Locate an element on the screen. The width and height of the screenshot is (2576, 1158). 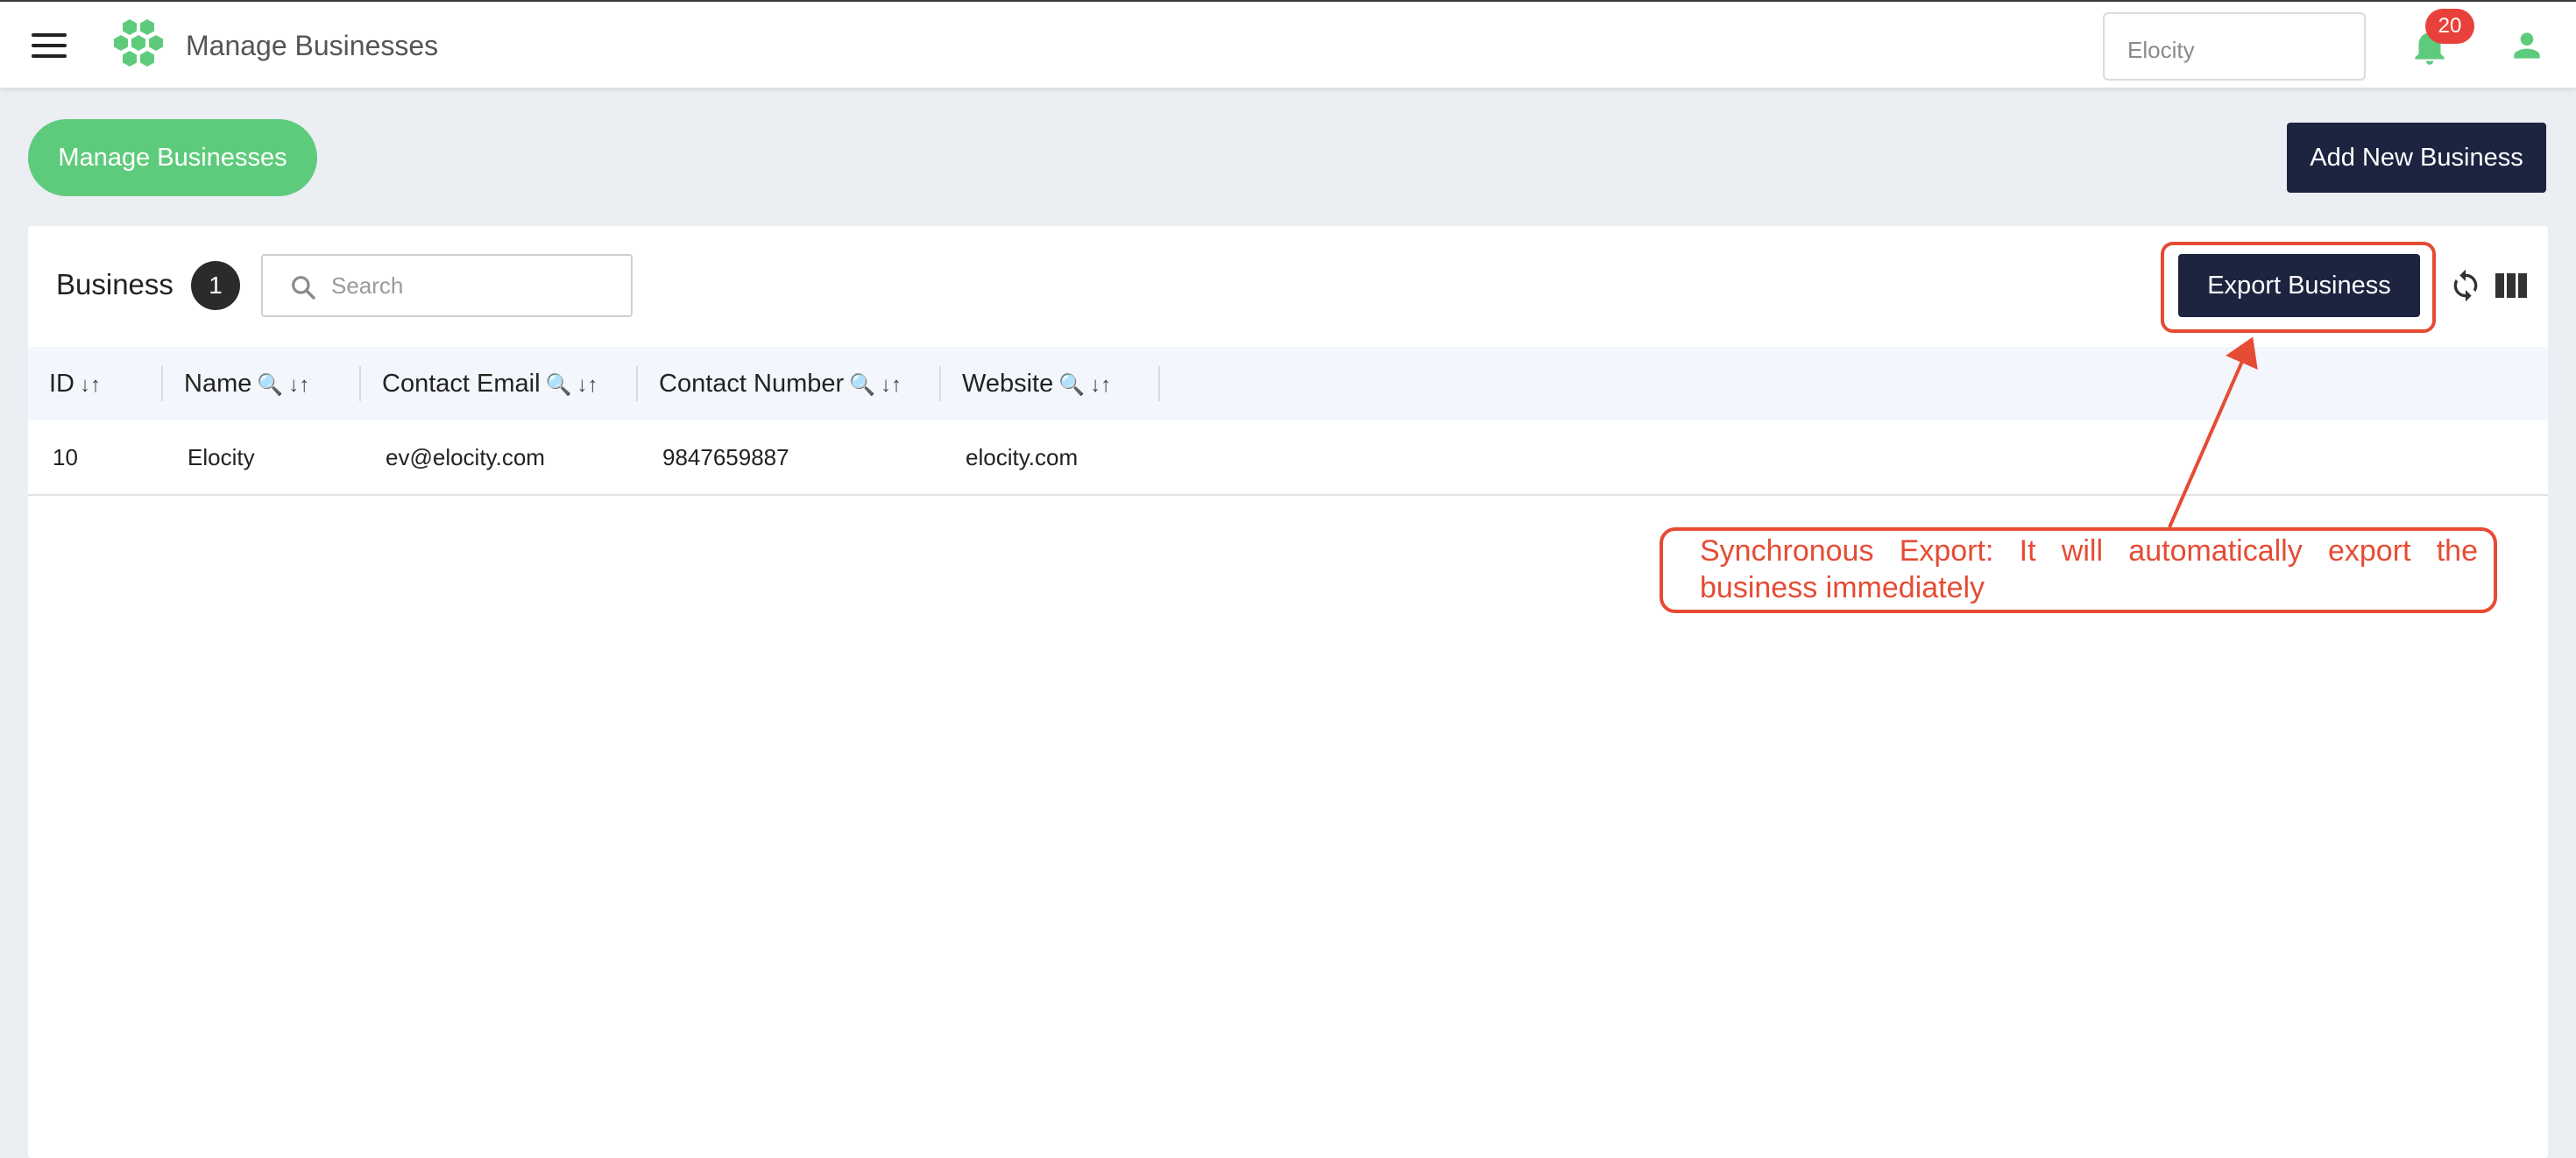
export-business-button: Export Business is located at coordinates (2299, 285).